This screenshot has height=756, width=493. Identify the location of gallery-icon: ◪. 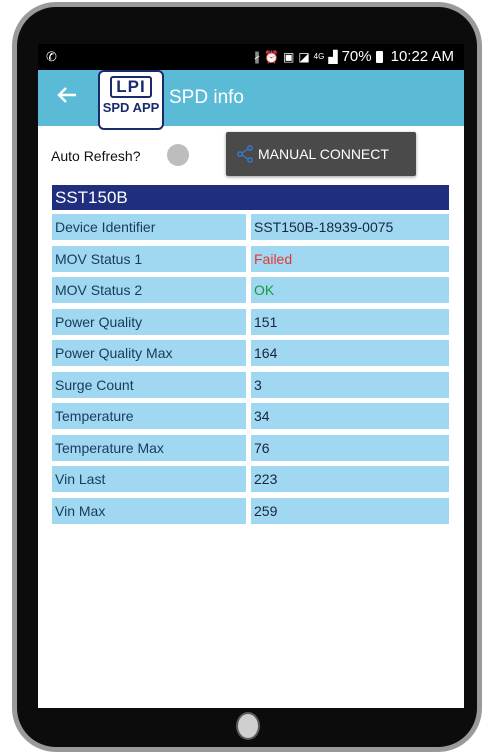
(304, 56).